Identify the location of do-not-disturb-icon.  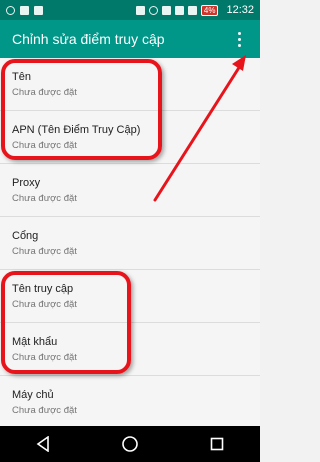
(153, 10).